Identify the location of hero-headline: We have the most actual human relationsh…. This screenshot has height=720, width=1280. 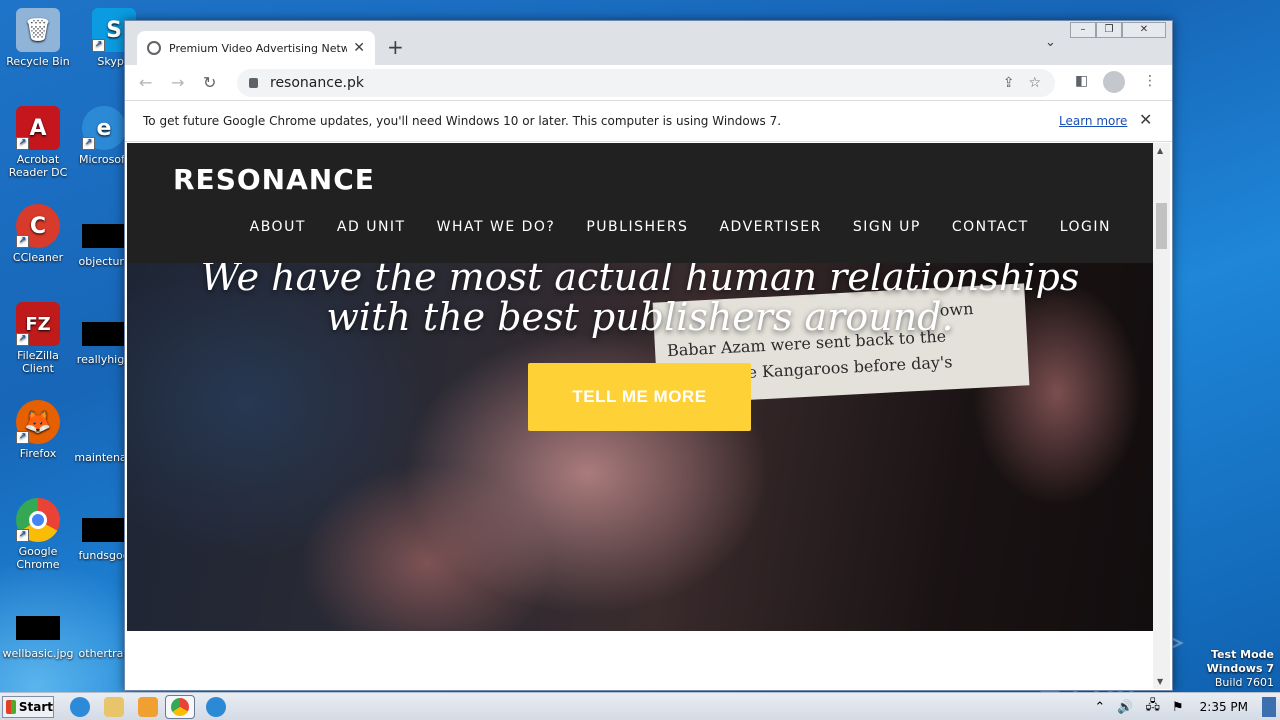
(640, 297).